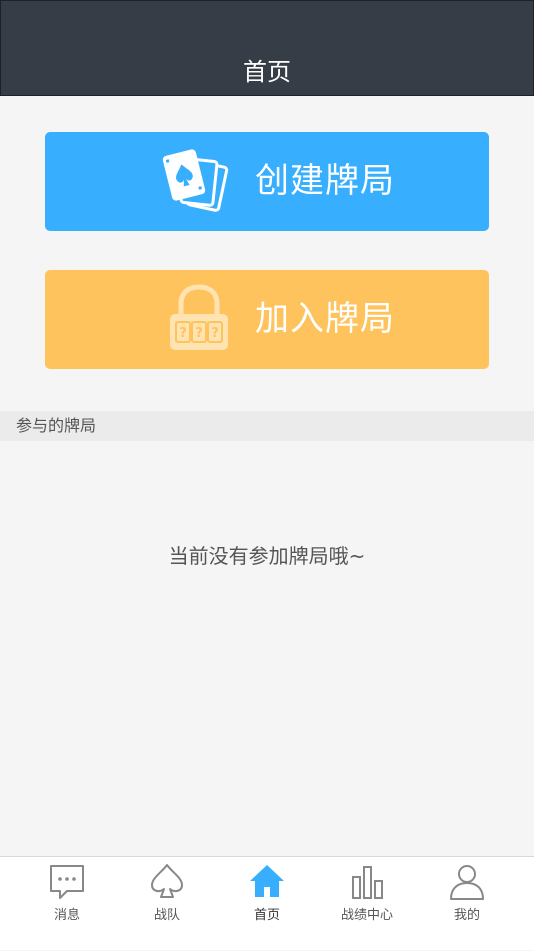 This screenshot has height=951, width=534. What do you see at coordinates (467, 904) in the screenshot?
I see `tab-profile: 我的` at bounding box center [467, 904].